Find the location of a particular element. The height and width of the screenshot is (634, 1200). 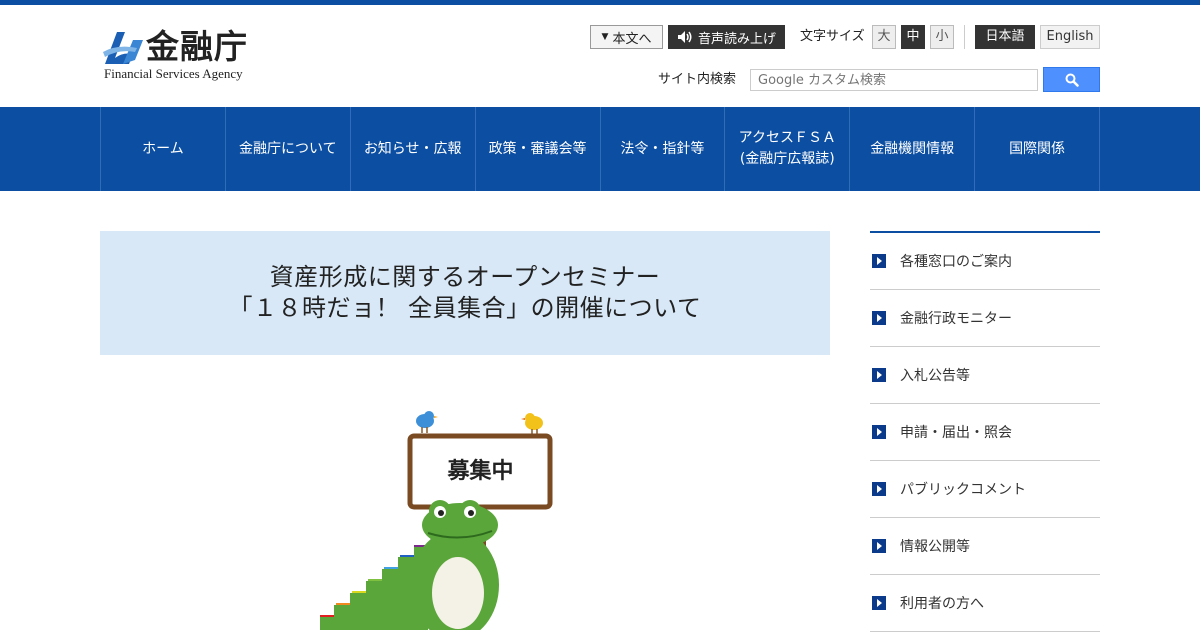

site-search-label: サイト内検索 is located at coordinates (697, 79).